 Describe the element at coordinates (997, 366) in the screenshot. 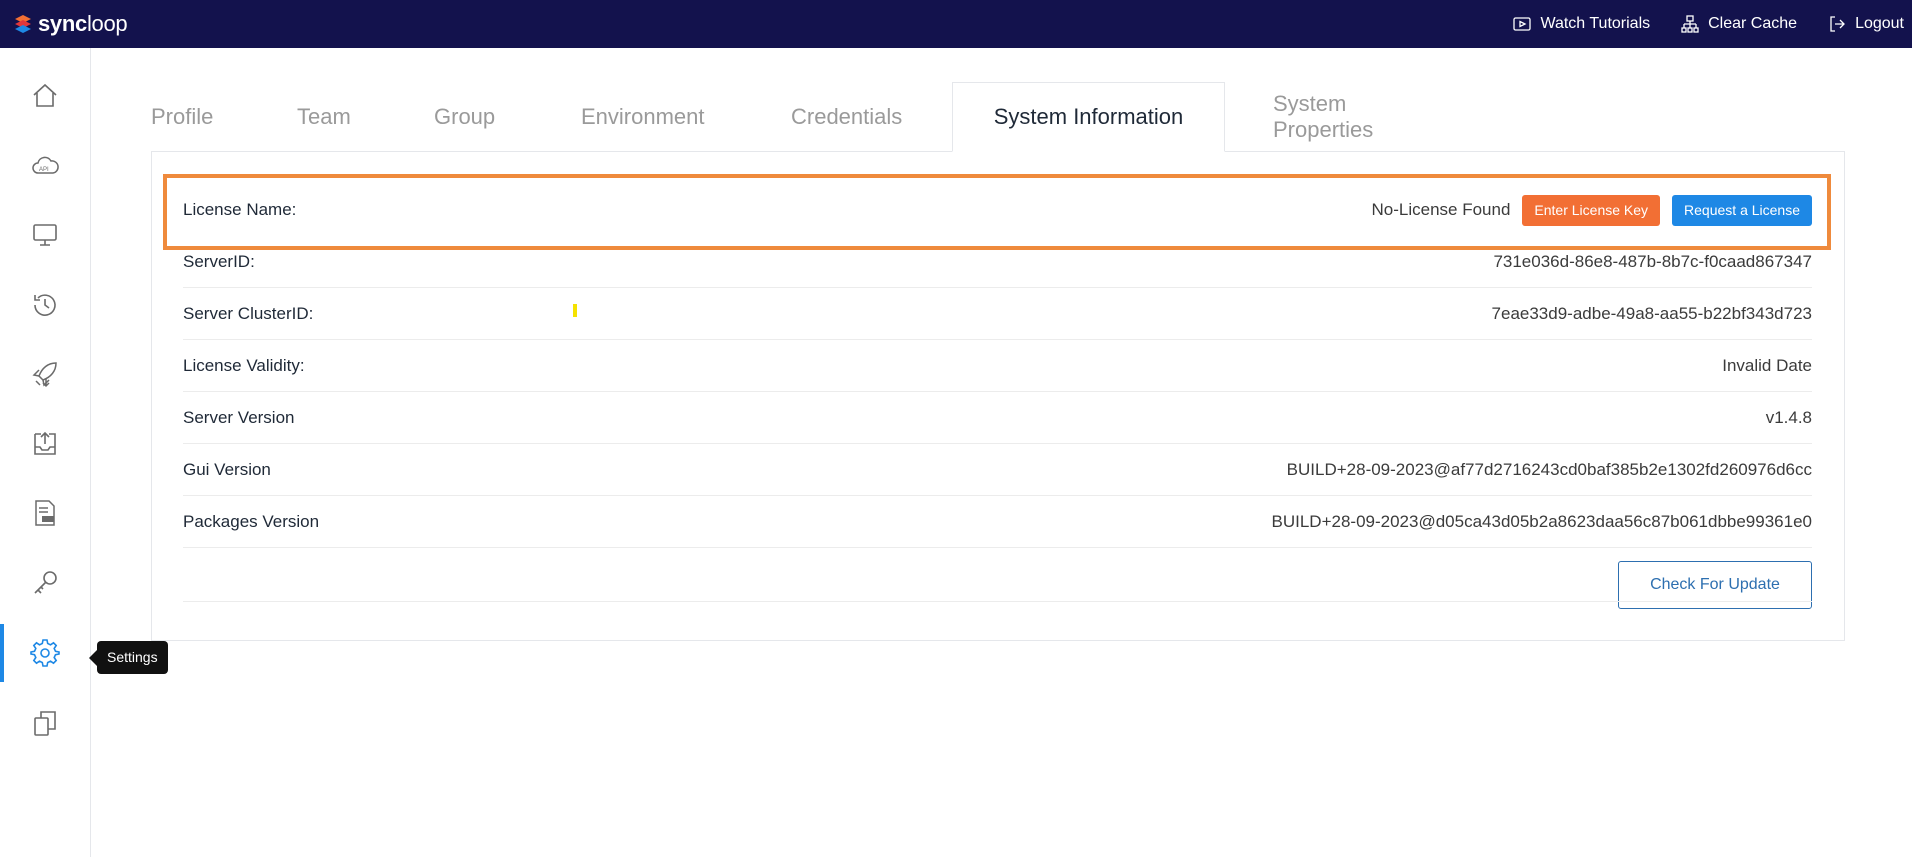

I see `info-row-license-validity: License Validity: Invalid Date` at that location.